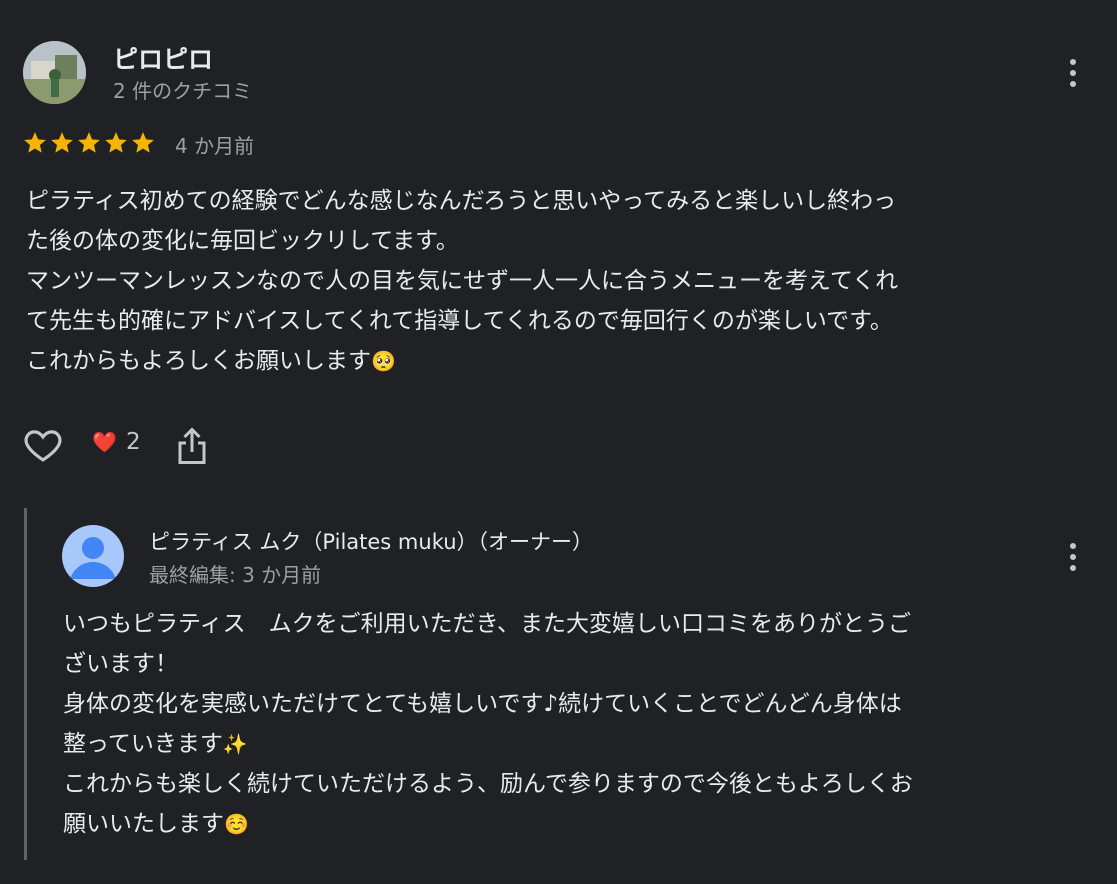 Image resolution: width=1117 pixels, height=884 pixels. What do you see at coordinates (235, 575) in the screenshot?
I see `reply-date: 最終編集: 3 か月前` at bounding box center [235, 575].